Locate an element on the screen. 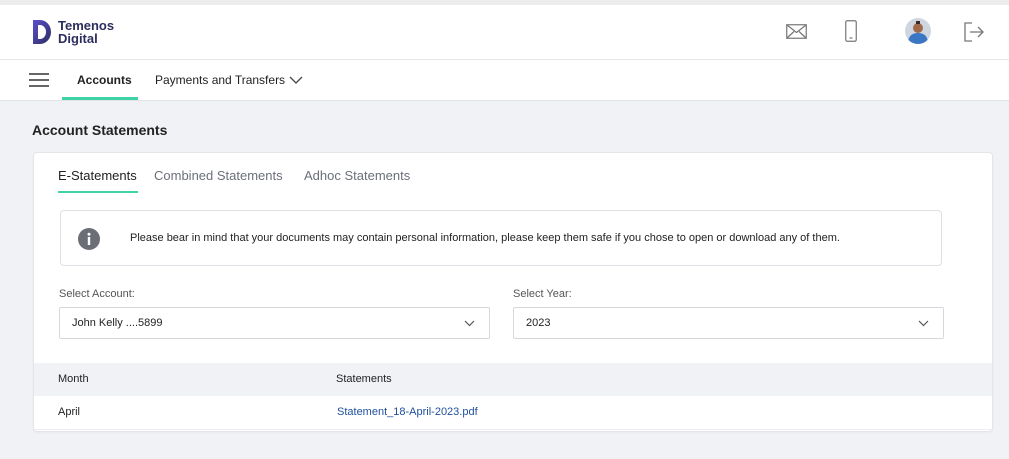 Image resolution: width=1009 pixels, height=459 pixels. nav-payments-transfers: Payments and Transfers is located at coordinates (220, 80).